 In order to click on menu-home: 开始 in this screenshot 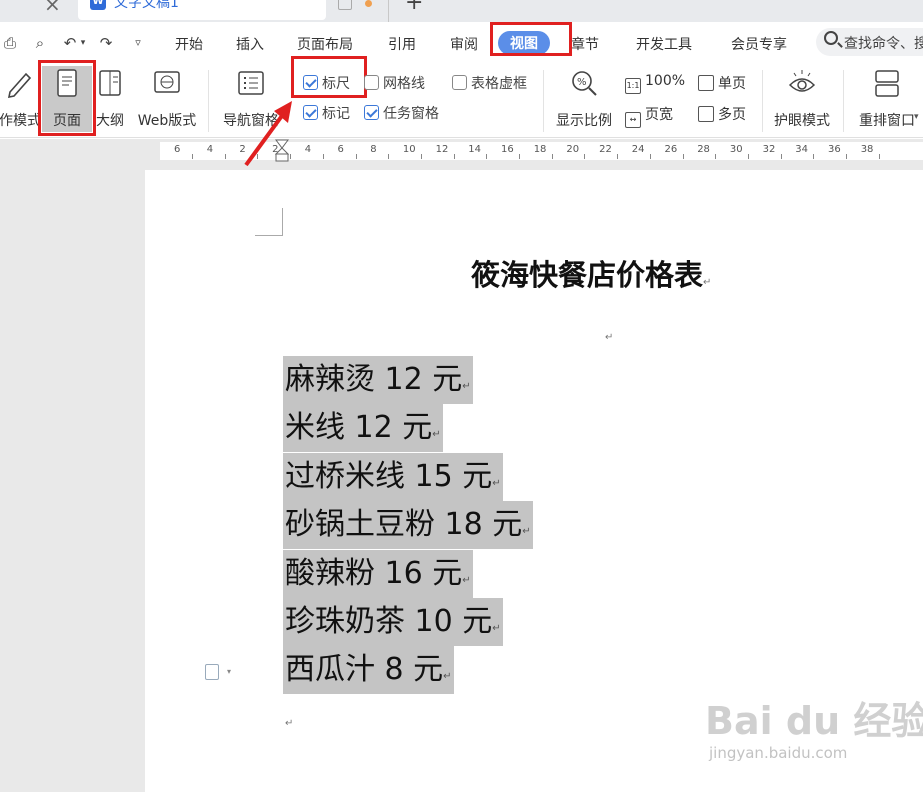, I will do `click(189, 44)`.